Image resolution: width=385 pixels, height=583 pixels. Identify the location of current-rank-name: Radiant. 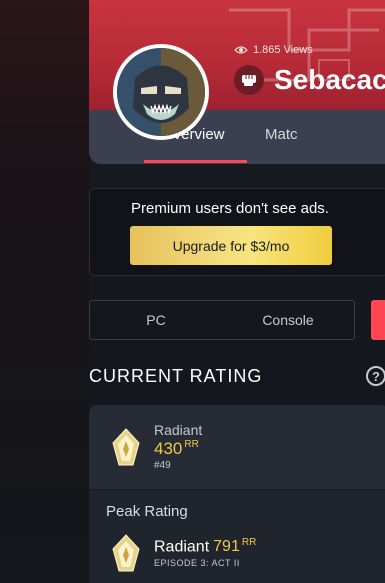
(178, 430).